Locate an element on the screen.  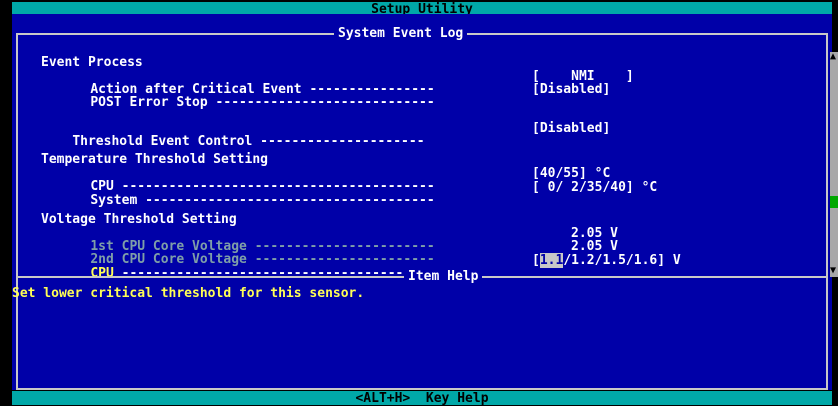
temperature-cpu-value: [40/55] °C is located at coordinates (571, 173).